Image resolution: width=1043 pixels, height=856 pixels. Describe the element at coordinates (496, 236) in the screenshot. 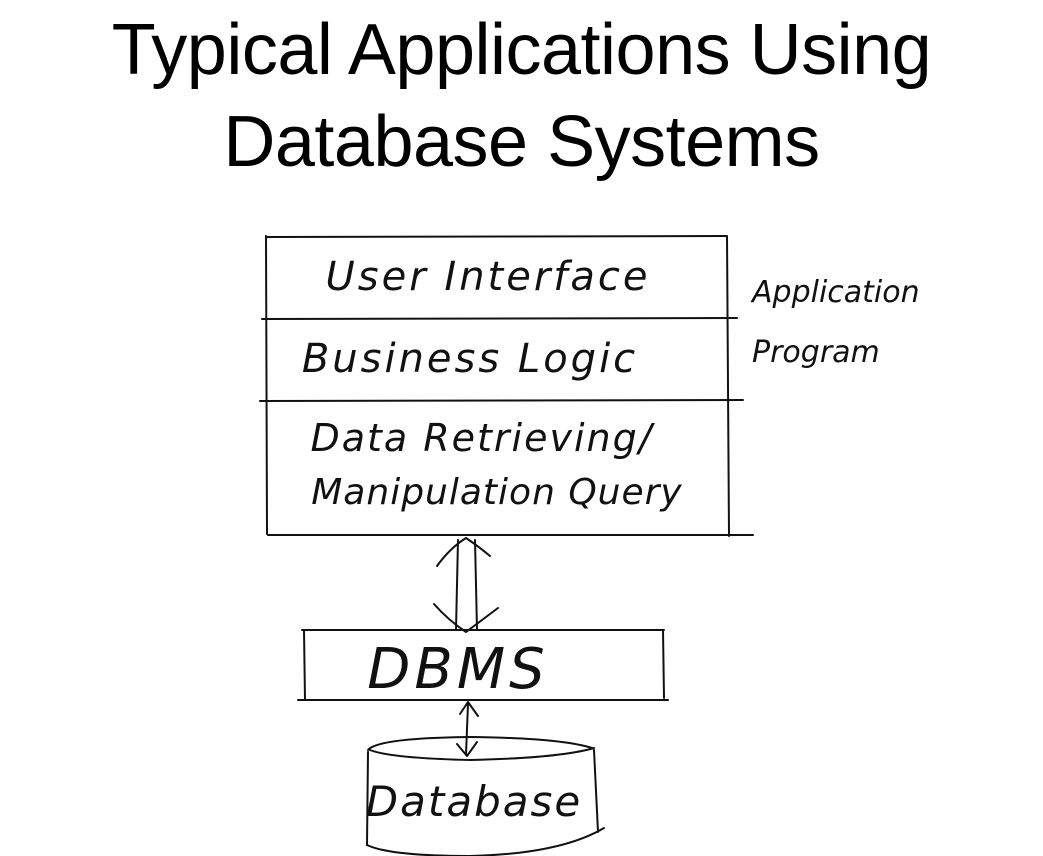

I see `stack-top-border` at that location.